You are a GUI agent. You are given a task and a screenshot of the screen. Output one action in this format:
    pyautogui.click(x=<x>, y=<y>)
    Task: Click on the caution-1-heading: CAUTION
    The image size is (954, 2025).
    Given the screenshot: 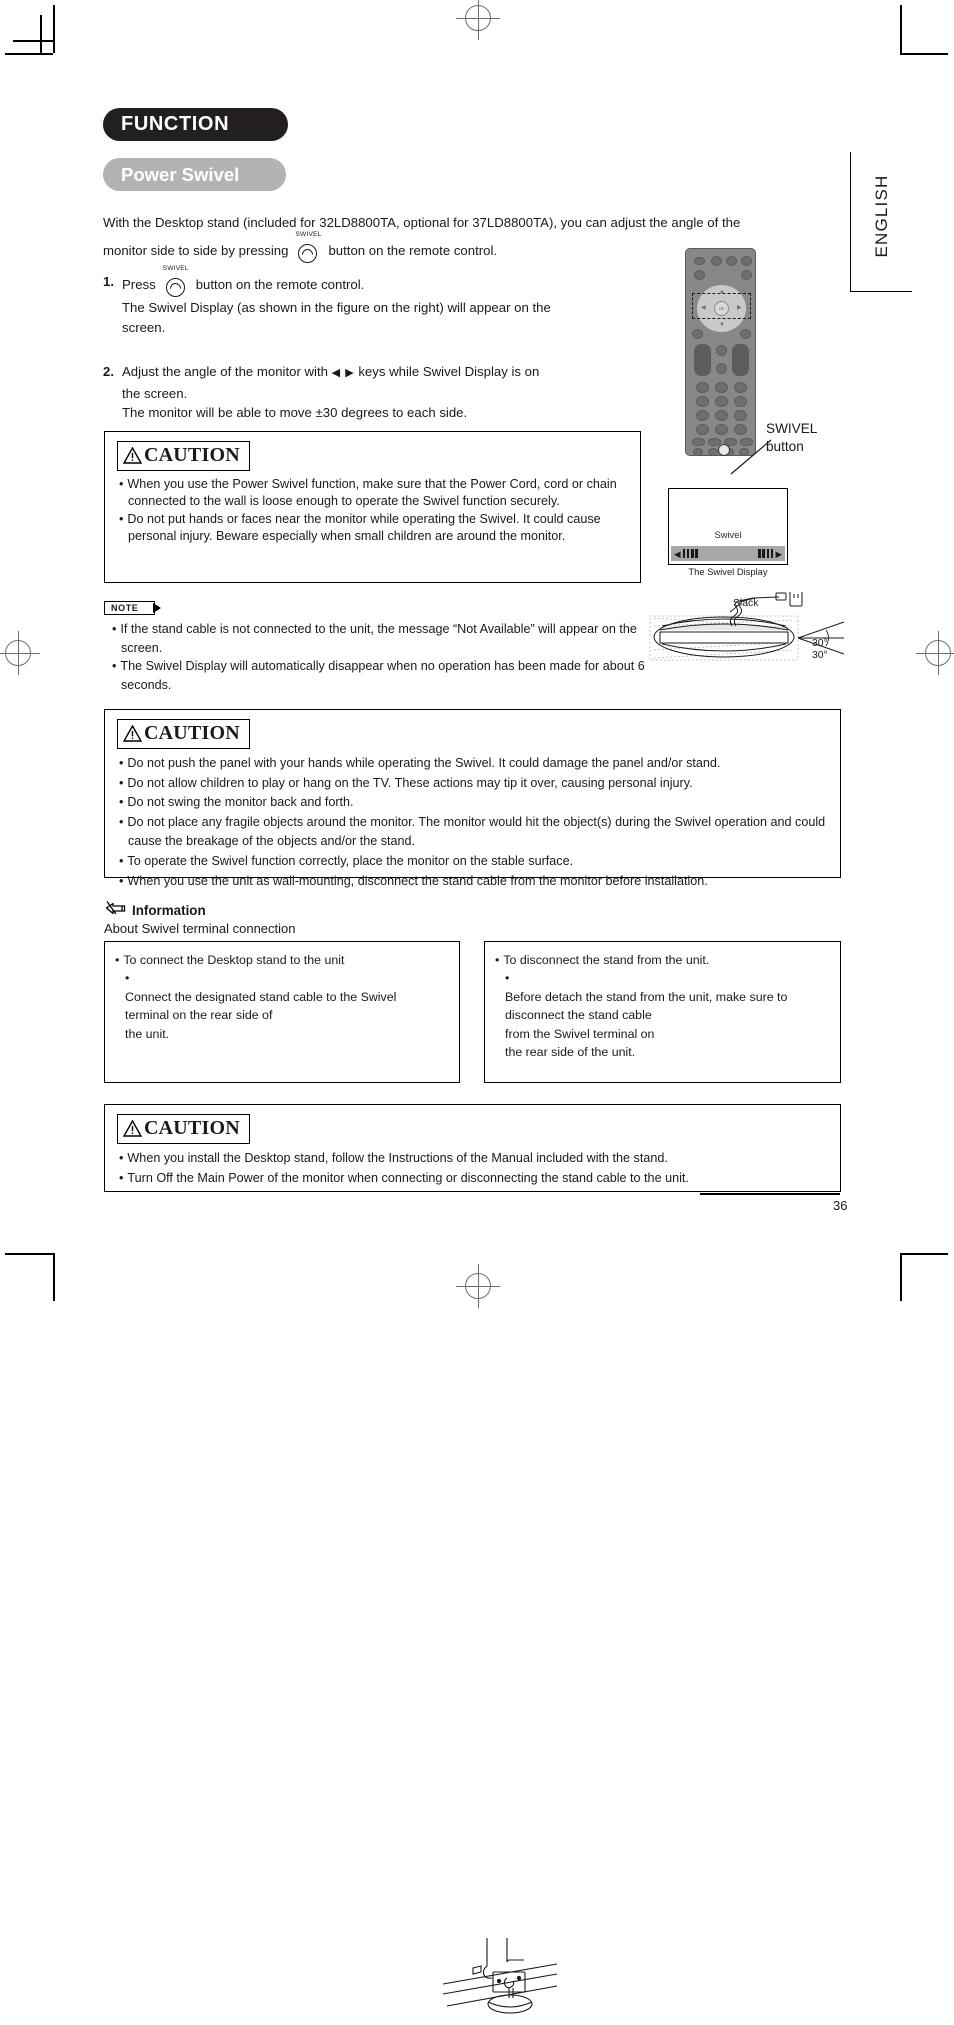 What is the action you would take?
    pyautogui.click(x=183, y=456)
    